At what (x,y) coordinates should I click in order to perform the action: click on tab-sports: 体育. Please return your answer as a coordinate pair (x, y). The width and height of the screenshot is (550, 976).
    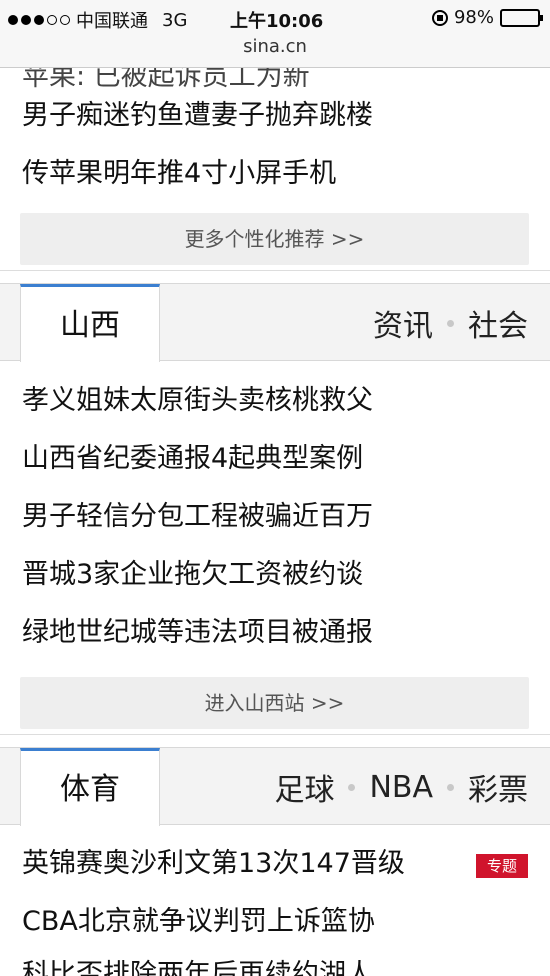
    Looking at the image, I should click on (90, 787).